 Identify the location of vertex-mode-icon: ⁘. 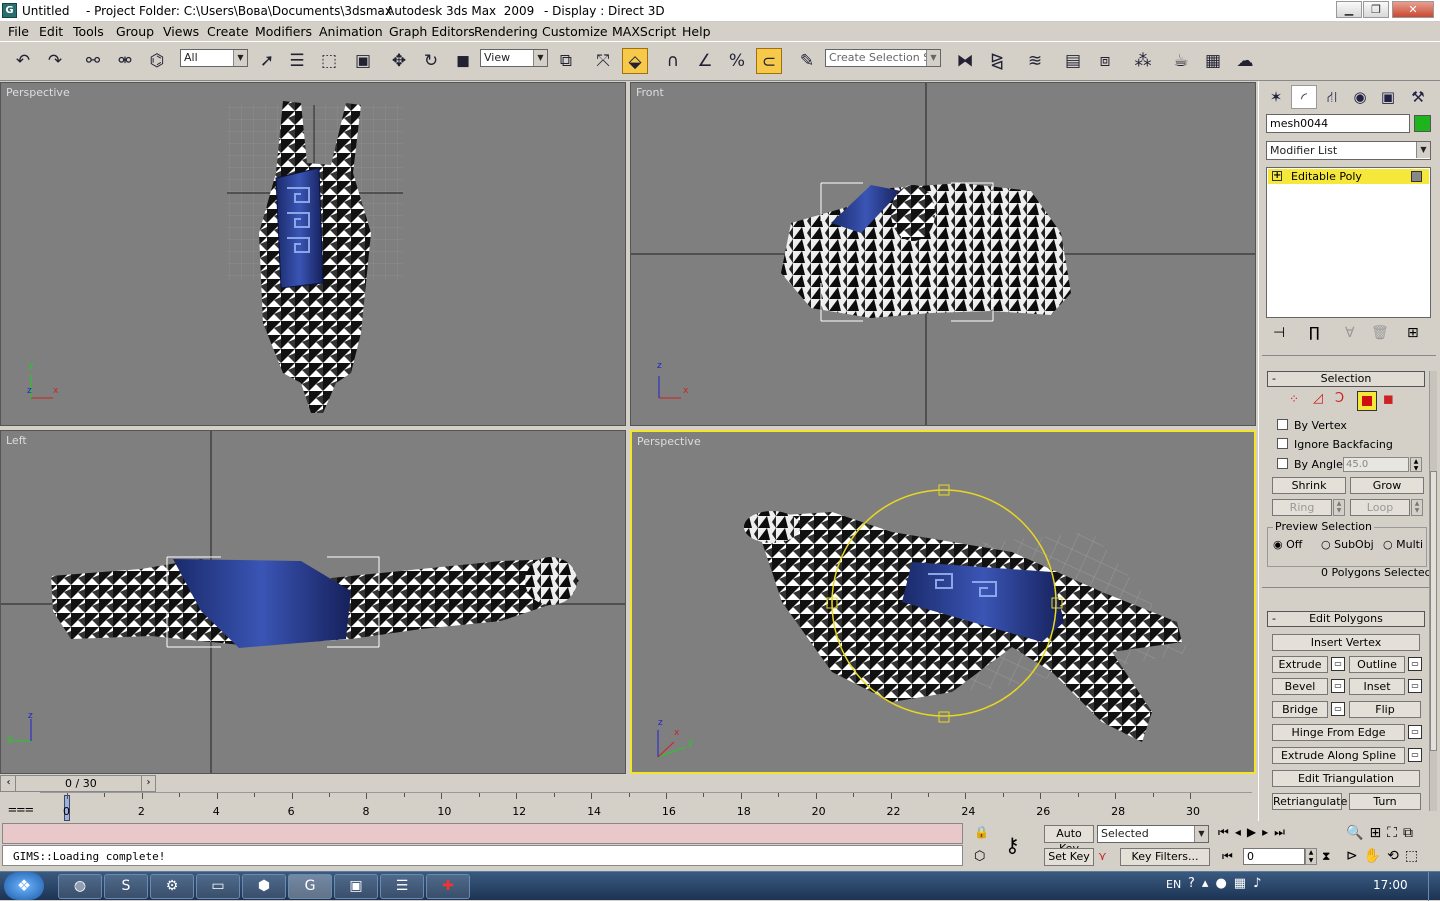
(1294, 399).